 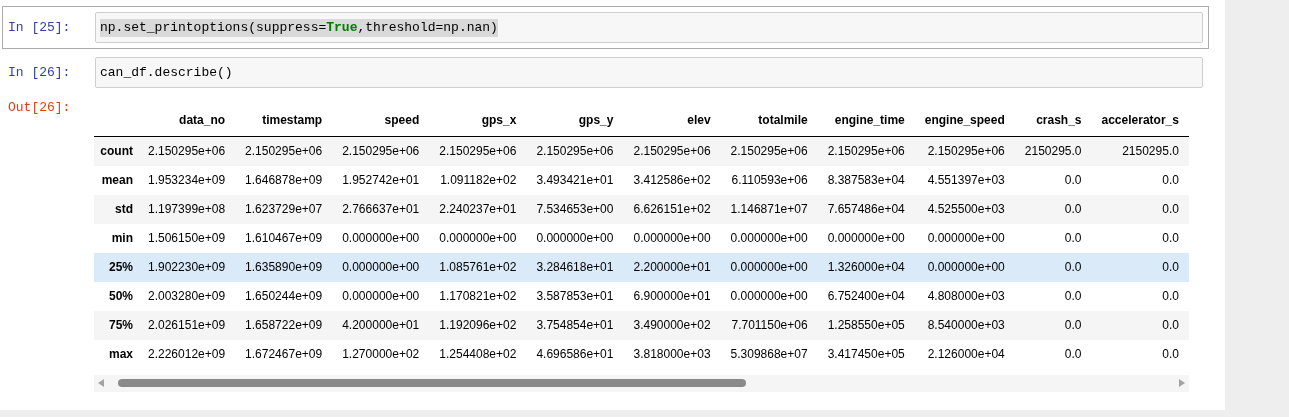 I want to click on table-cell: 3.587853e+01, so click(x=575, y=296).